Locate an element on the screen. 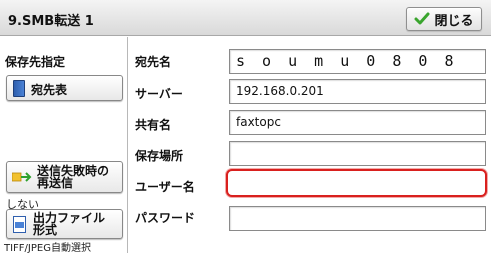 This screenshot has width=491, height=253. close-button: 閉じる is located at coordinates (444, 19).